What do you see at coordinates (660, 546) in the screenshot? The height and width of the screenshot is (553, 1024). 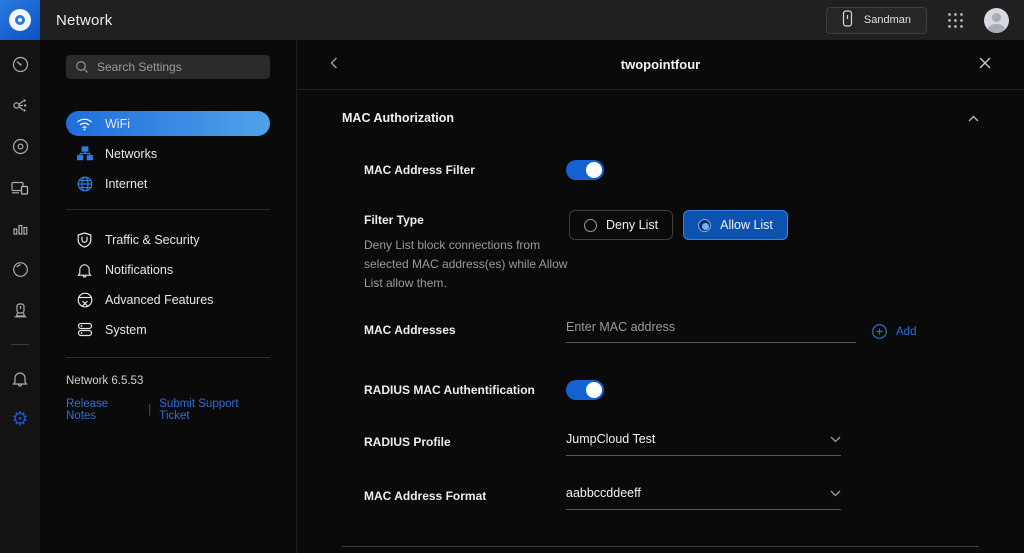 I see `section-bottom-divider` at bounding box center [660, 546].